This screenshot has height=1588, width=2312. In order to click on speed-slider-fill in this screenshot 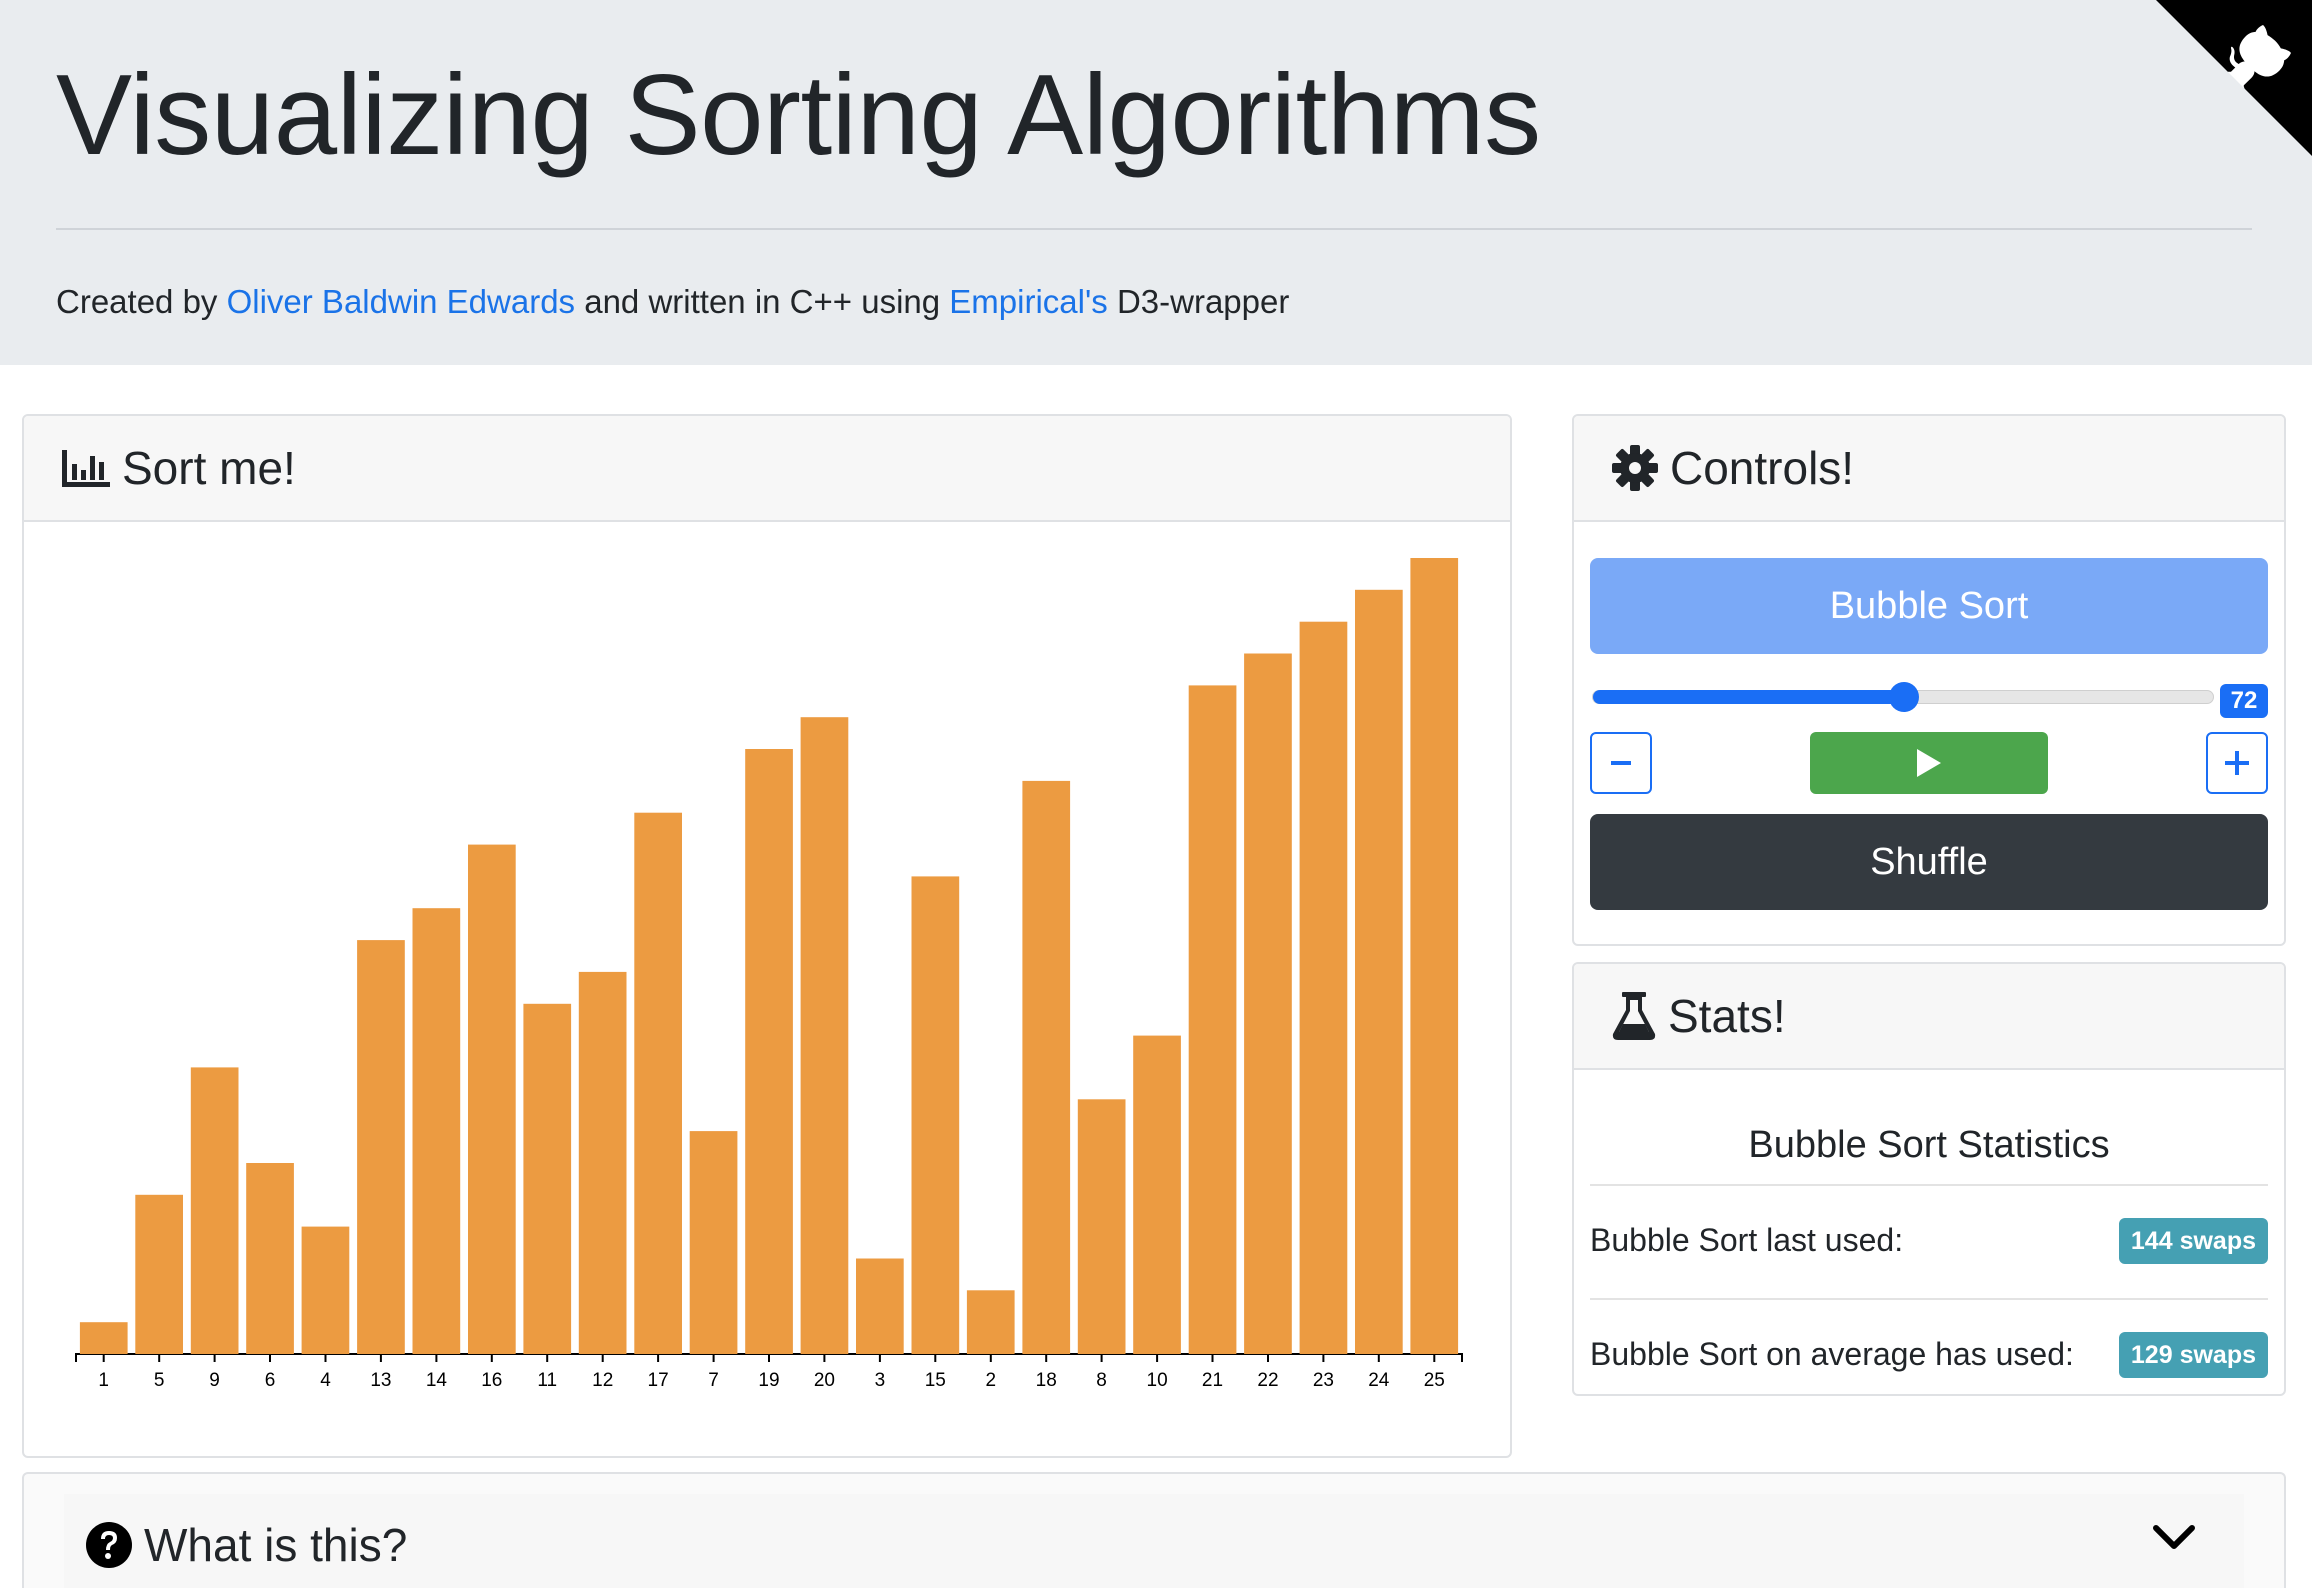, I will do `click(1748, 697)`.